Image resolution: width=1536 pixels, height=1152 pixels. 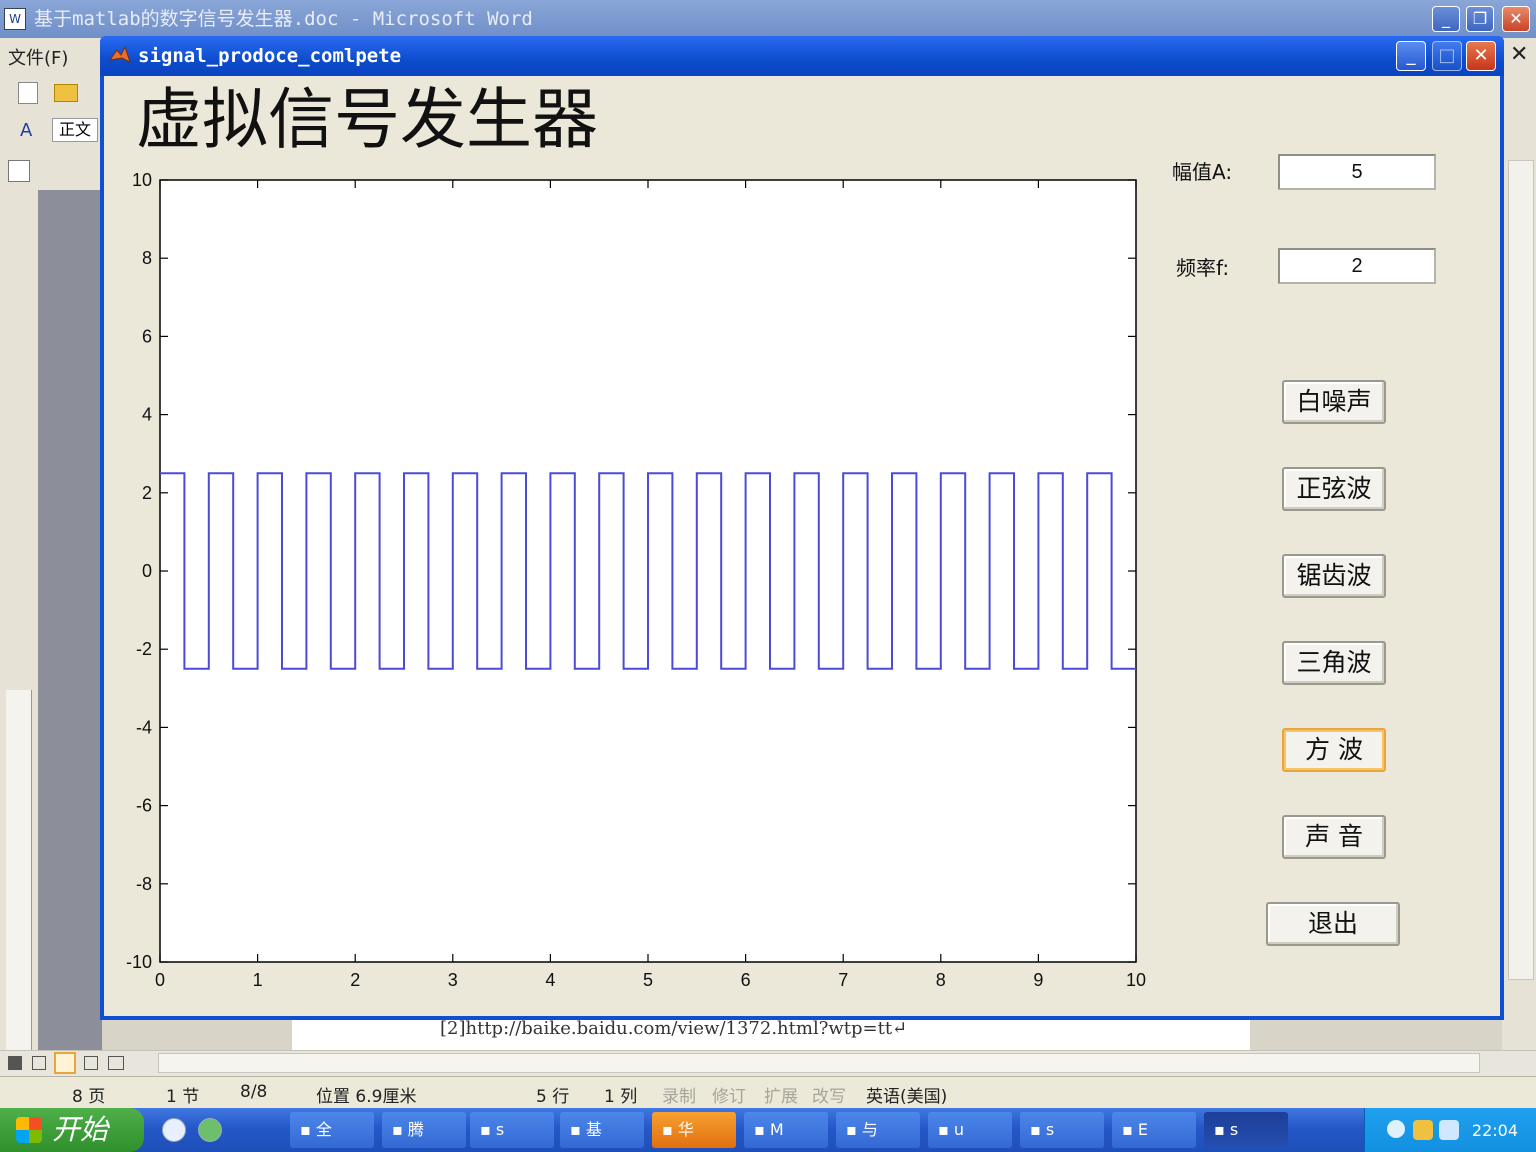 I want to click on status-page: 8 页, so click(x=89, y=1097).